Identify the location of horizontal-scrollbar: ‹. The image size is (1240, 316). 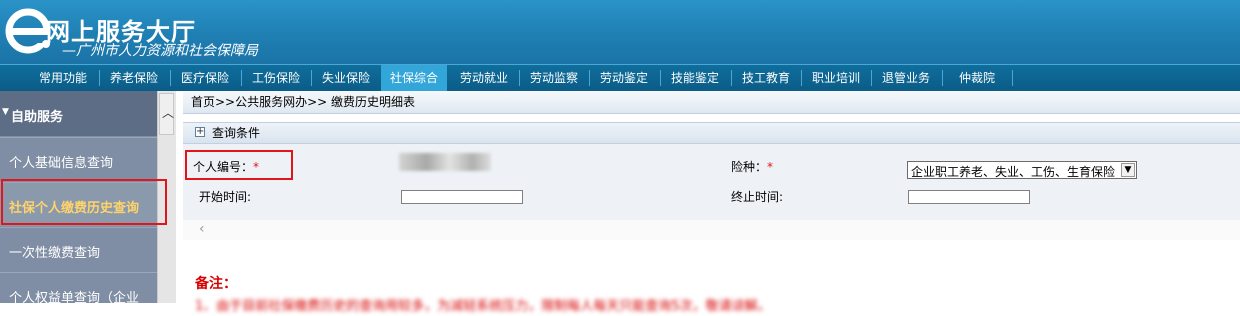
(711, 230).